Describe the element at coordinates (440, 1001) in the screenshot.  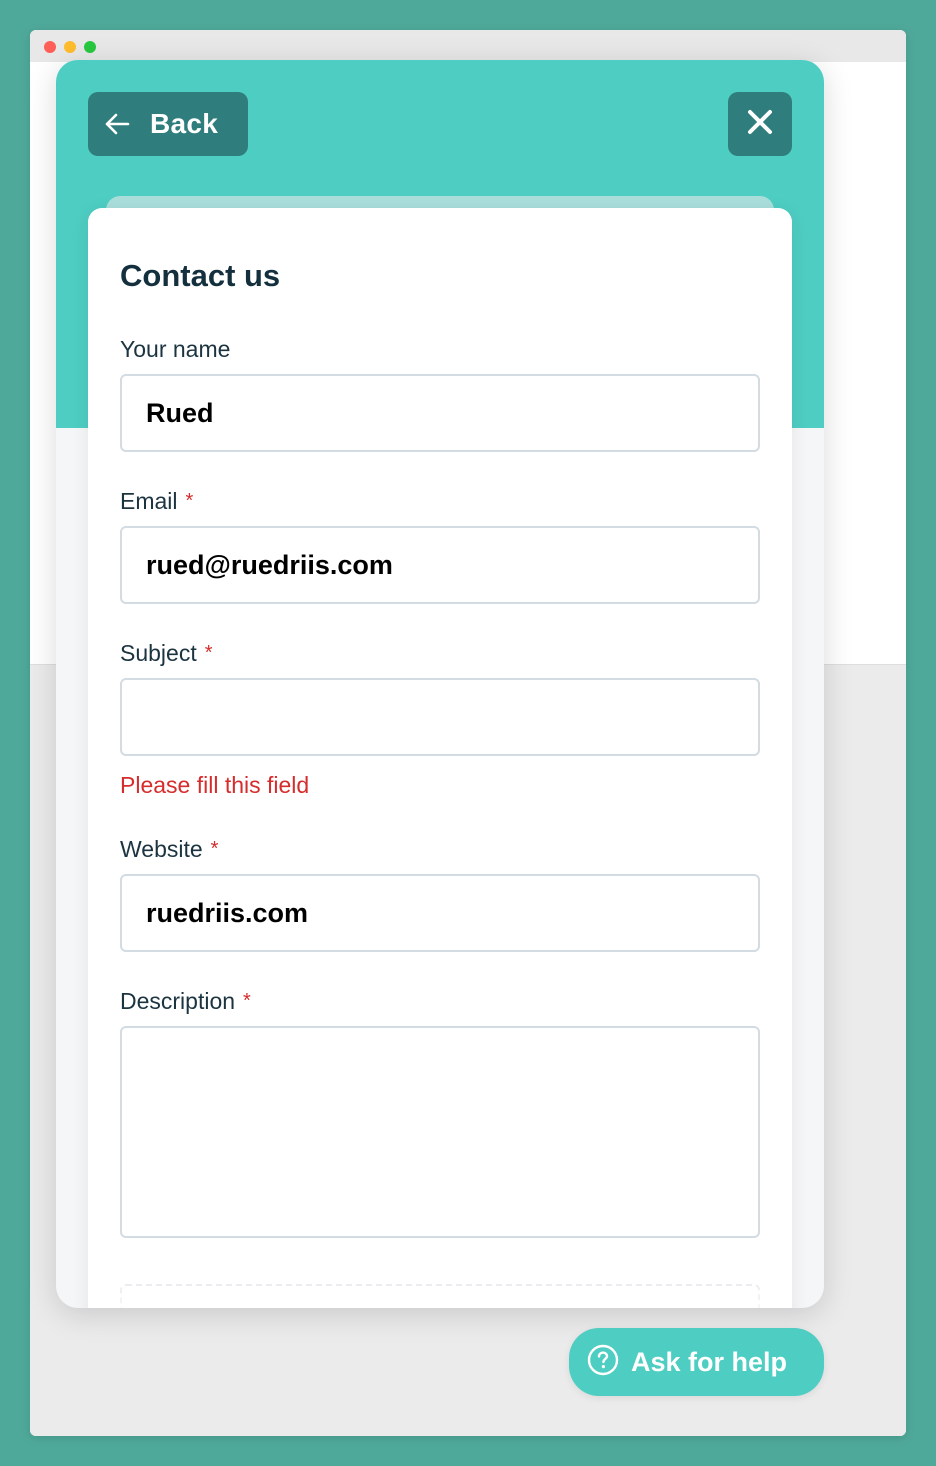
I see `description-label: Description *` at that location.